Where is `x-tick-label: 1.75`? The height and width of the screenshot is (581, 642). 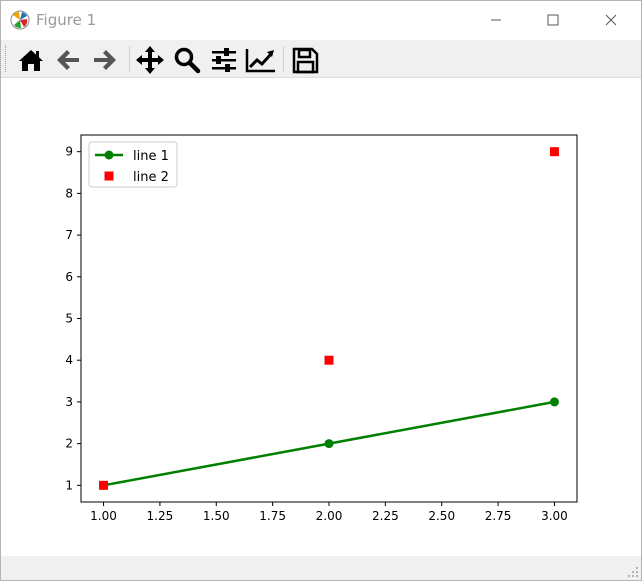
x-tick-label: 1.75 is located at coordinates (272, 516).